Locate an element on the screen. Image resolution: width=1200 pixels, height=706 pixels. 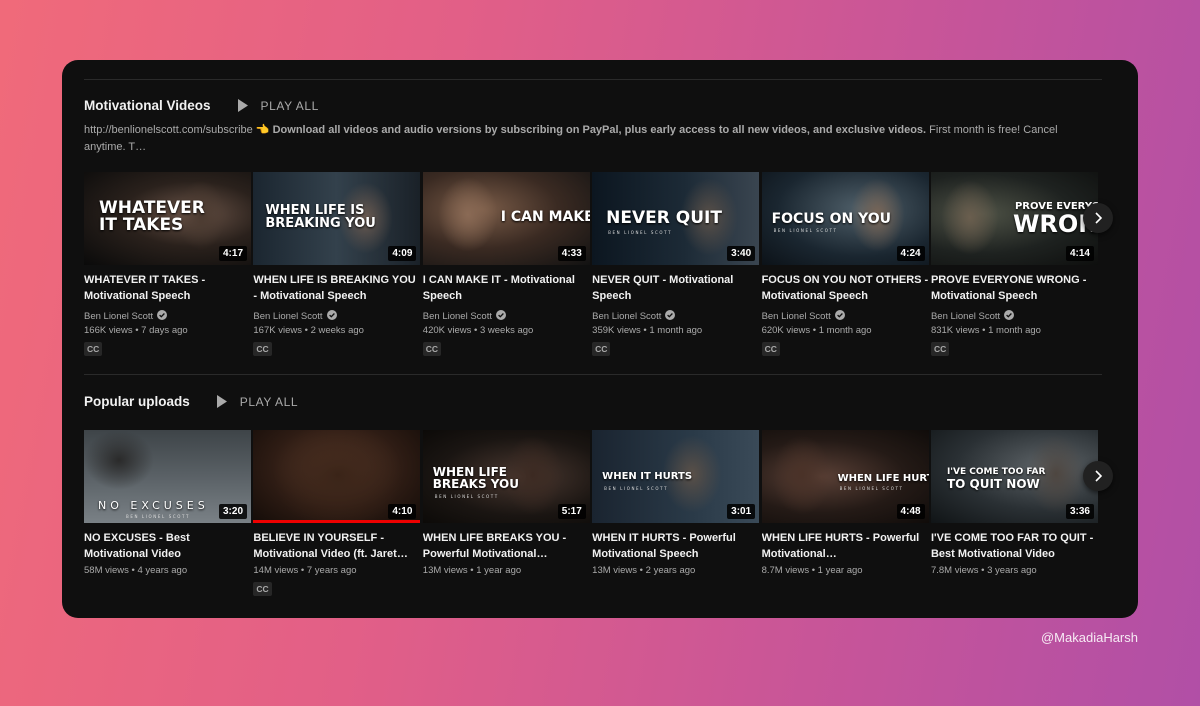
shelf-title: Popular uploads is located at coordinates (137, 401).